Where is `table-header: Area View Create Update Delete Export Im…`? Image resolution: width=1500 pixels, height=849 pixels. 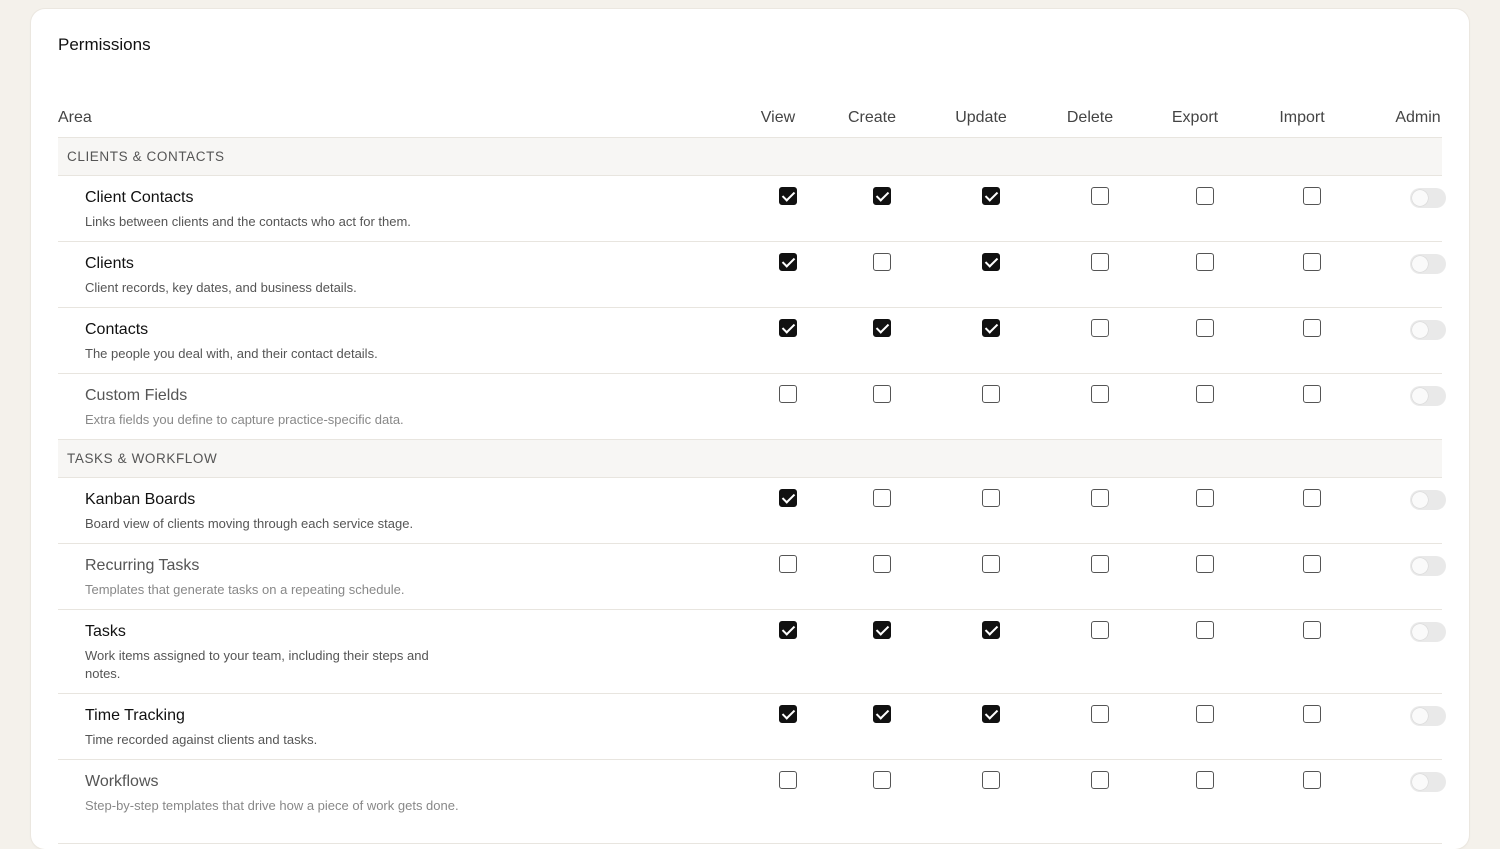 table-header: Area View Create Update Delete Export Im… is located at coordinates (750, 118).